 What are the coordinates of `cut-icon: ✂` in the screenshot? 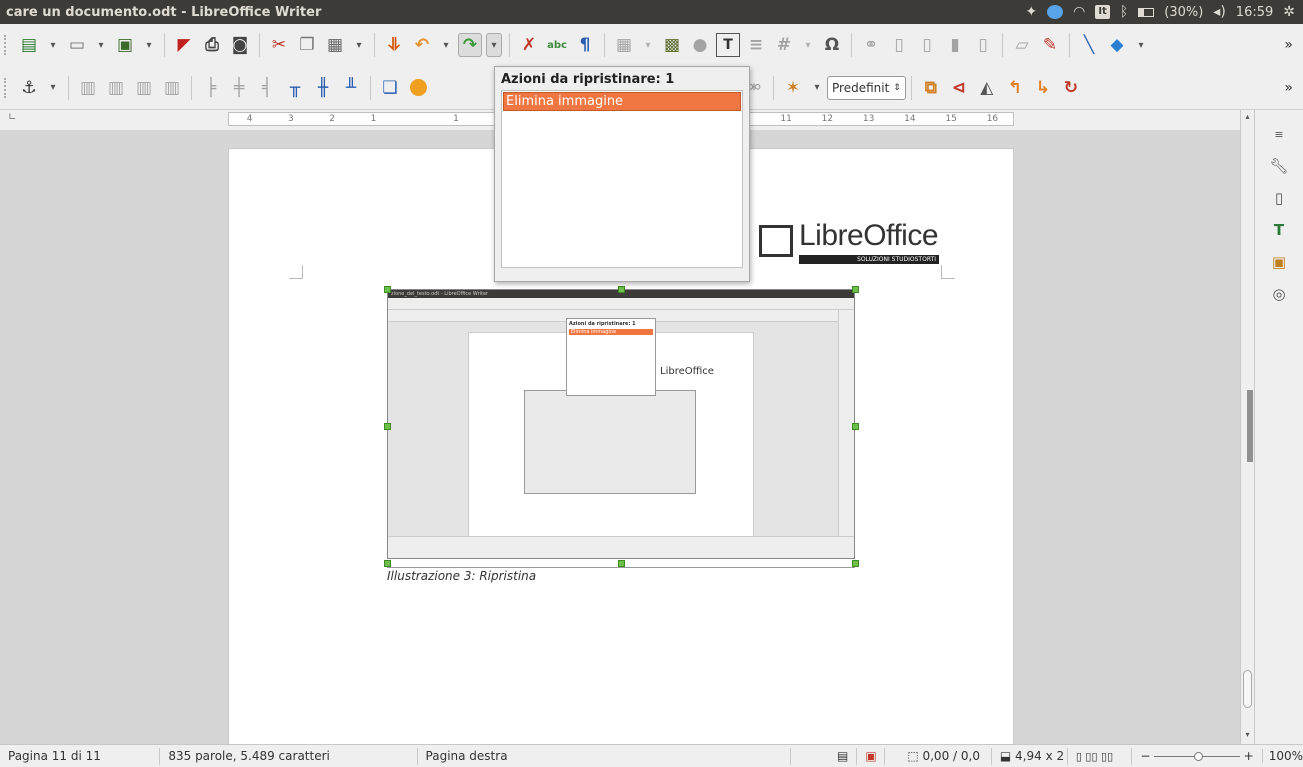 It's located at (279, 45).